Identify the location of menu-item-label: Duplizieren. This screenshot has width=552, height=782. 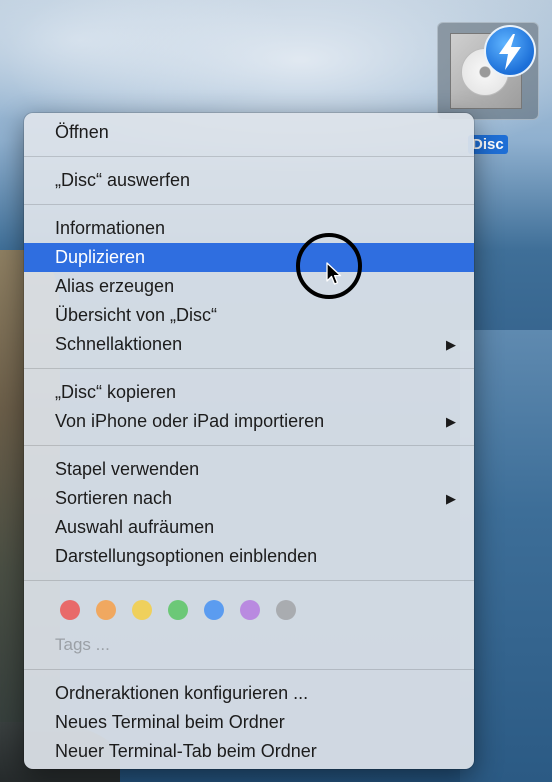
(100, 257).